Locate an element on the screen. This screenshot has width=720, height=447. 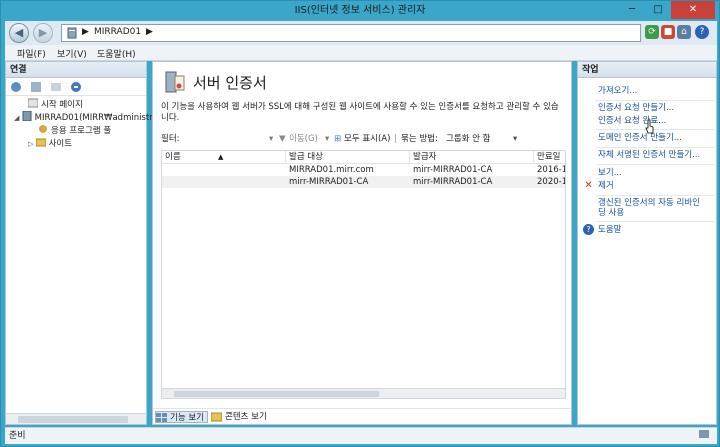
tree-item-server: ◢ MIRRAD01(MIRR₩administra is located at coordinates (86, 116).